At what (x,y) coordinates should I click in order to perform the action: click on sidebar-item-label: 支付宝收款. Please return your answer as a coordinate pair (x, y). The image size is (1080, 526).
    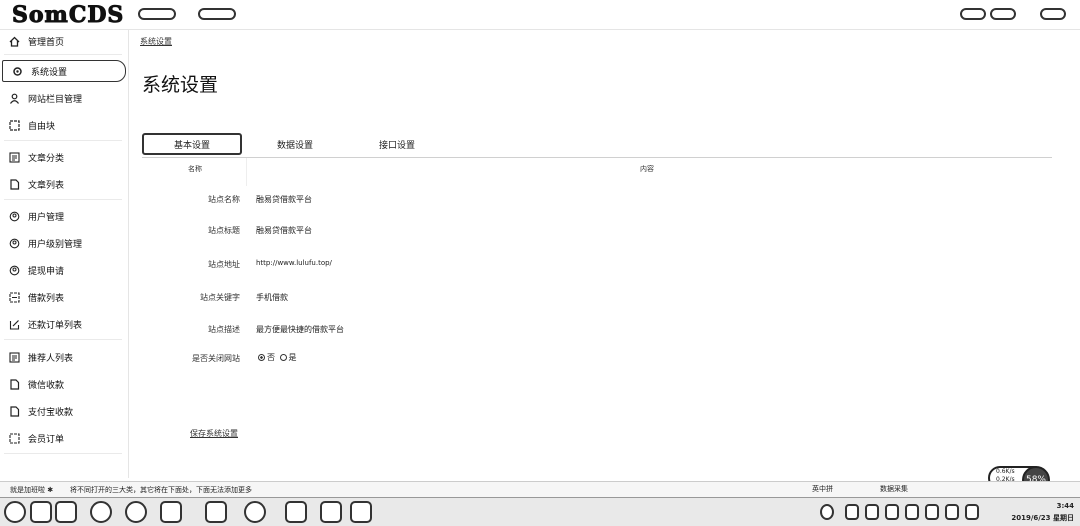
    Looking at the image, I should click on (51, 412).